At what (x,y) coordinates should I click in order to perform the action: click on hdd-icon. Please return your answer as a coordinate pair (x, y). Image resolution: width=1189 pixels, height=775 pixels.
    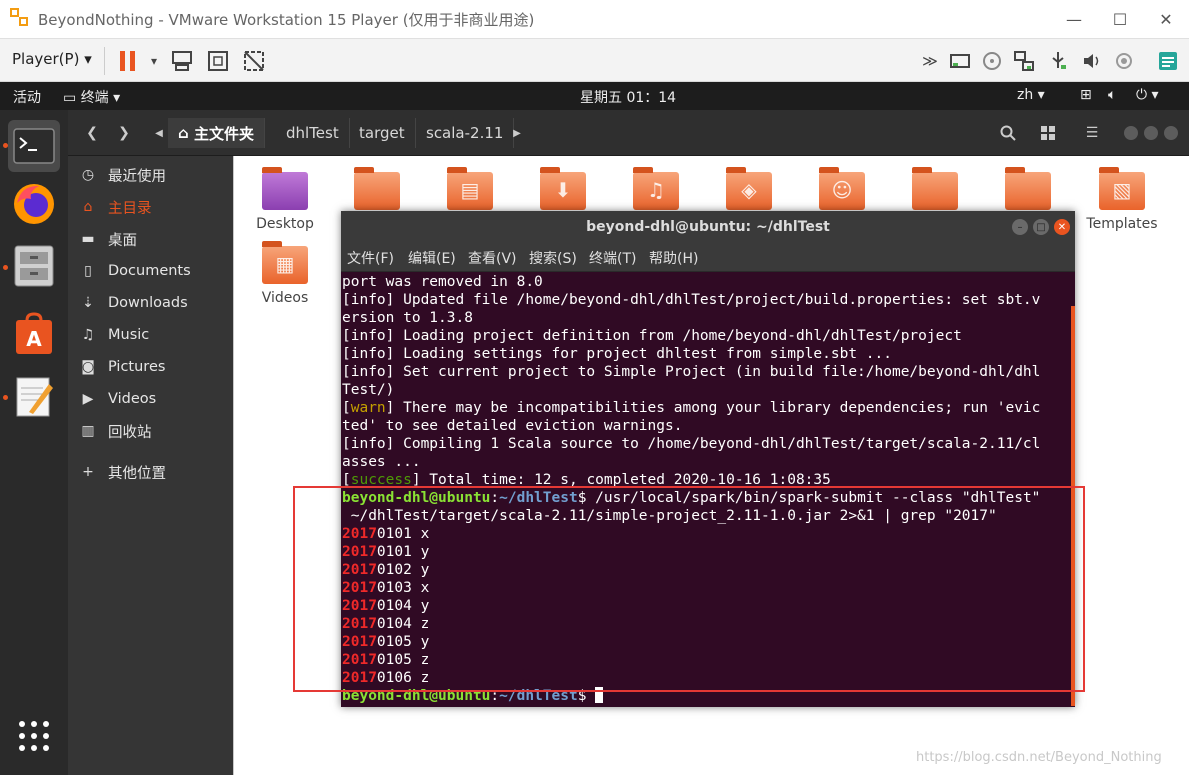
    Looking at the image, I should click on (960, 61).